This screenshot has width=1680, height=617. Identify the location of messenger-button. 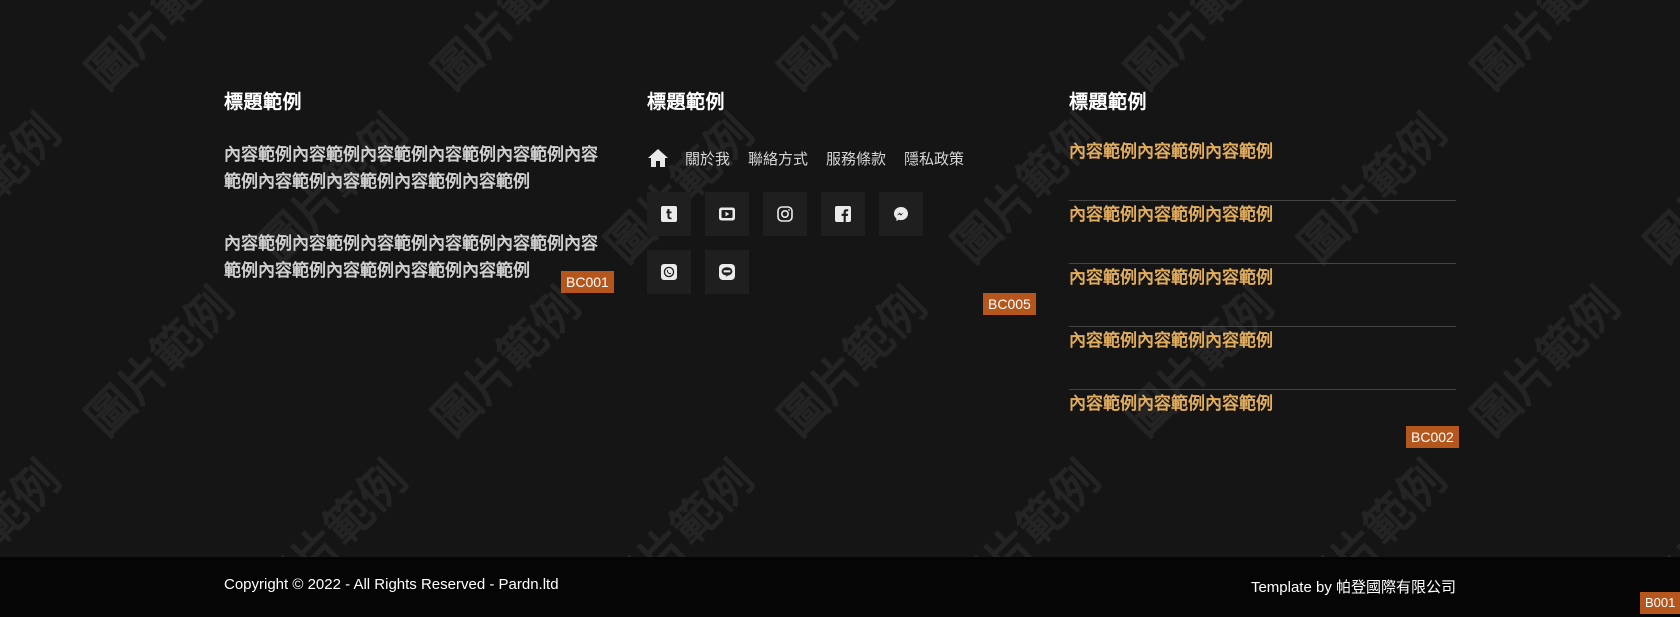
(901, 214).